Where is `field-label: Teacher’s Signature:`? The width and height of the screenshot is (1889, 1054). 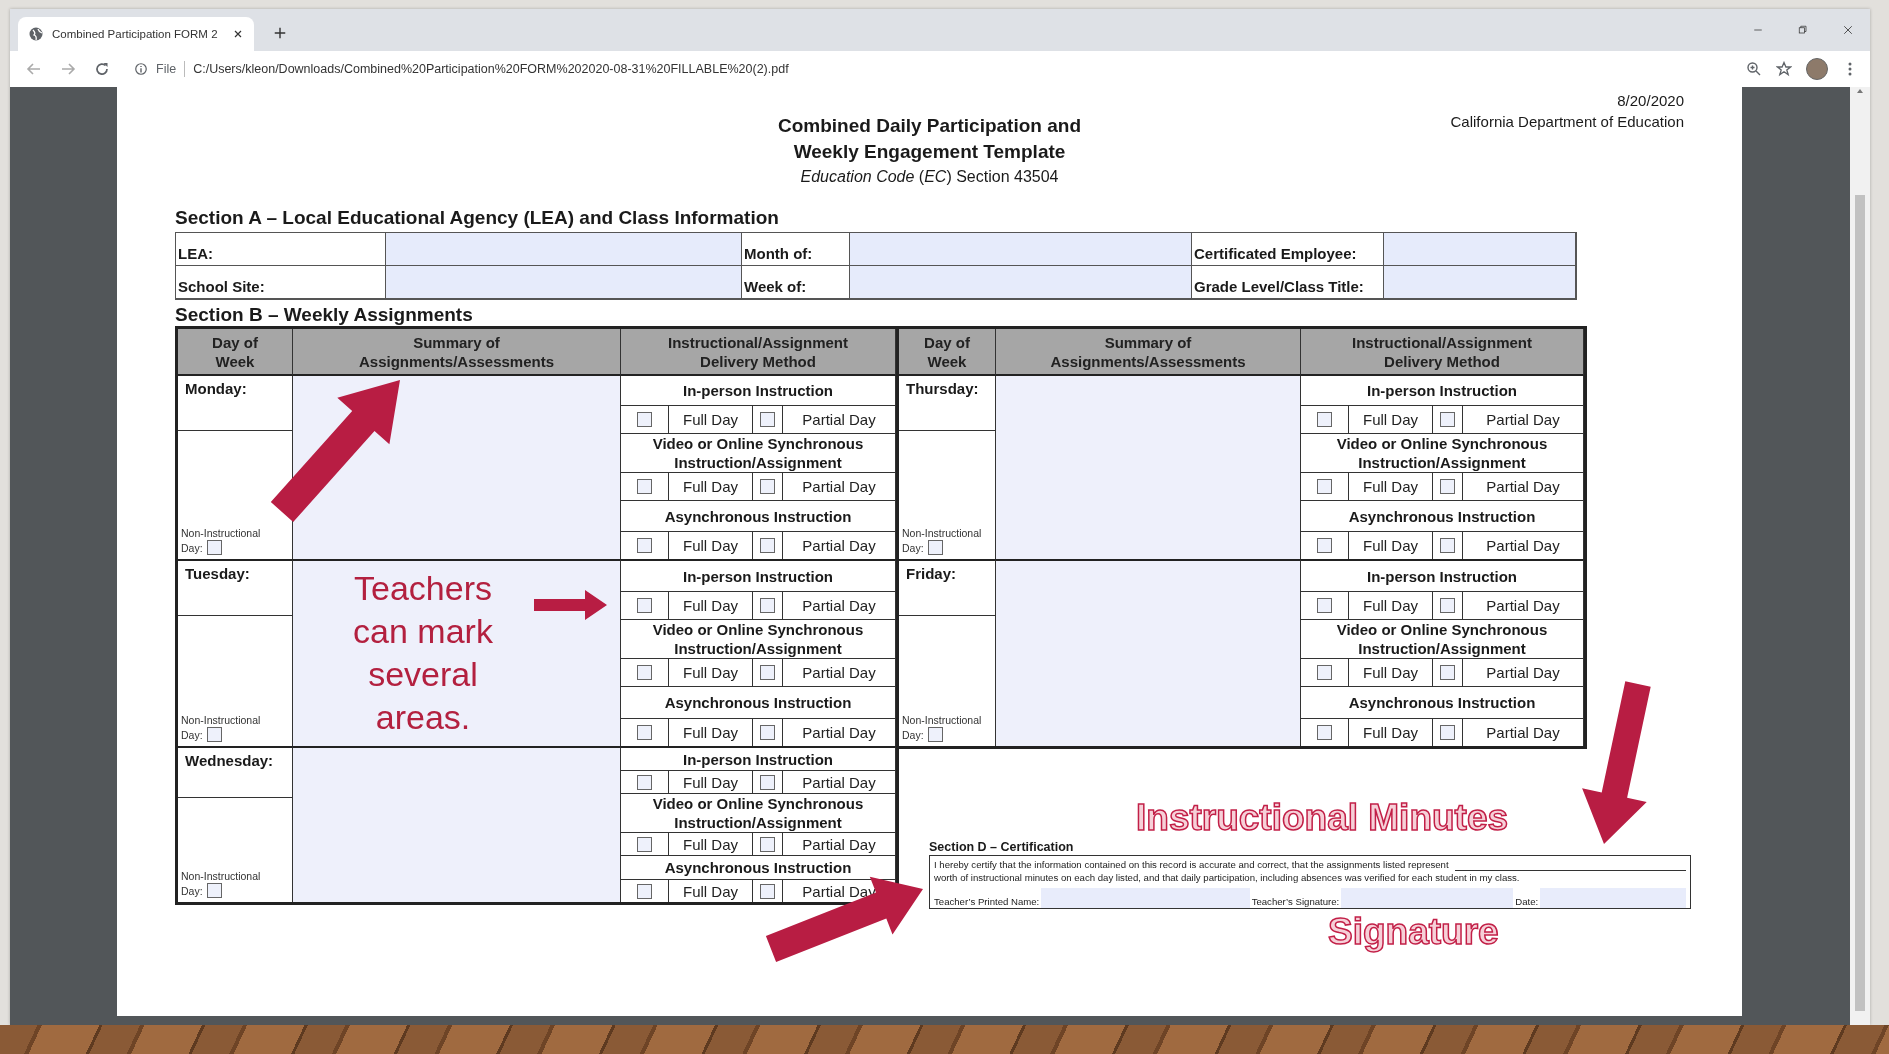 field-label: Teacher’s Signature: is located at coordinates (1295, 901).